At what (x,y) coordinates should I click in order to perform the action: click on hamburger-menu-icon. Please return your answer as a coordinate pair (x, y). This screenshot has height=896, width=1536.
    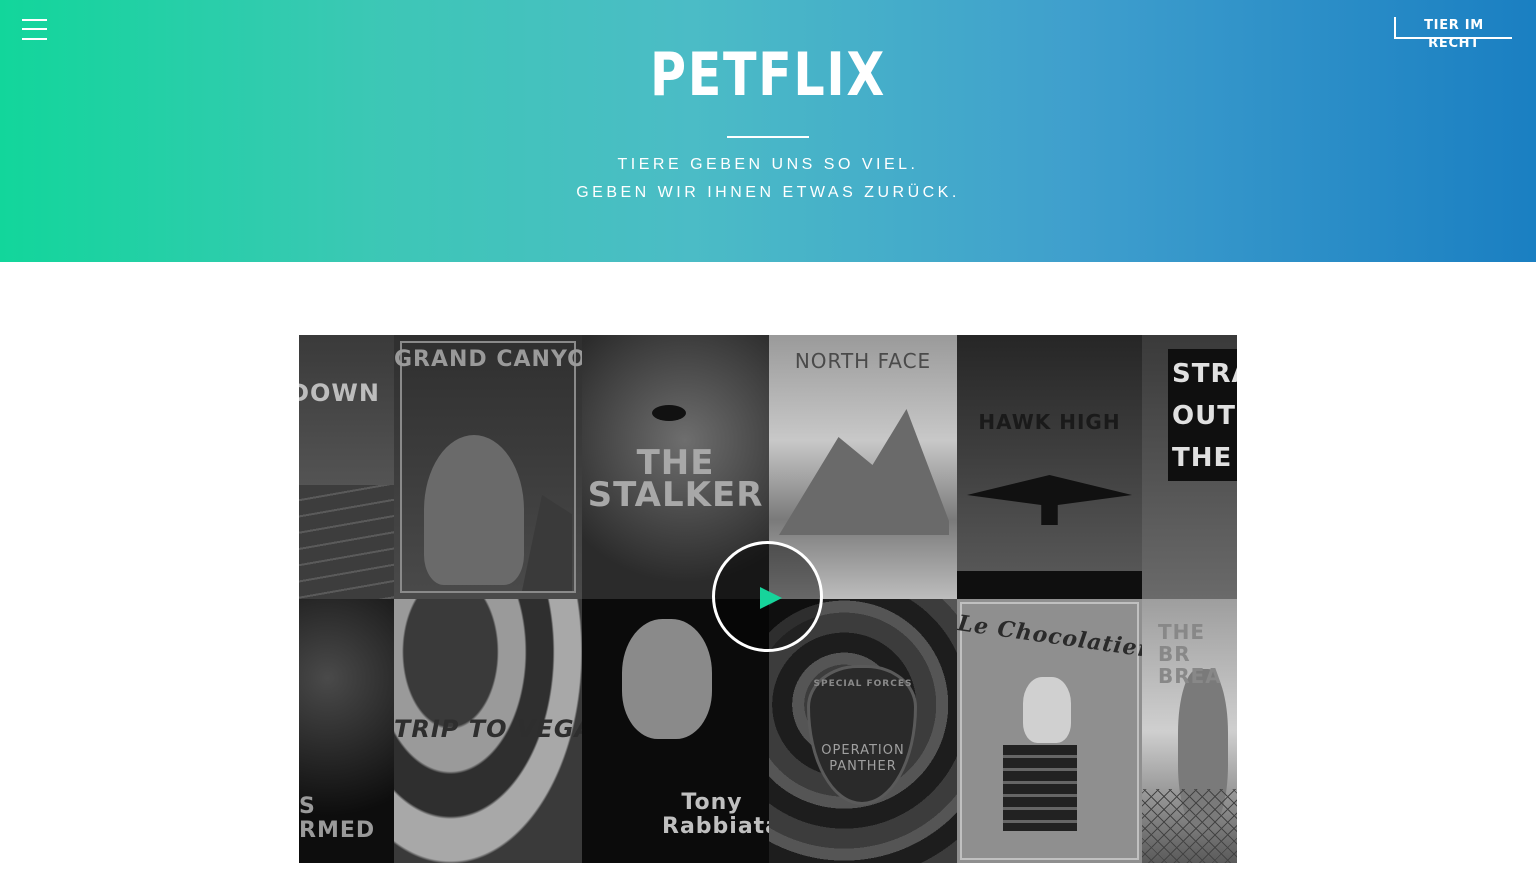
    Looking at the image, I should click on (35, 30).